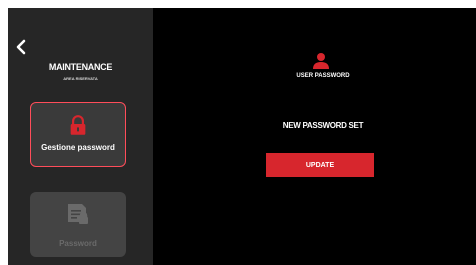  I want to click on sidebar-item-password: Password, so click(78, 224).